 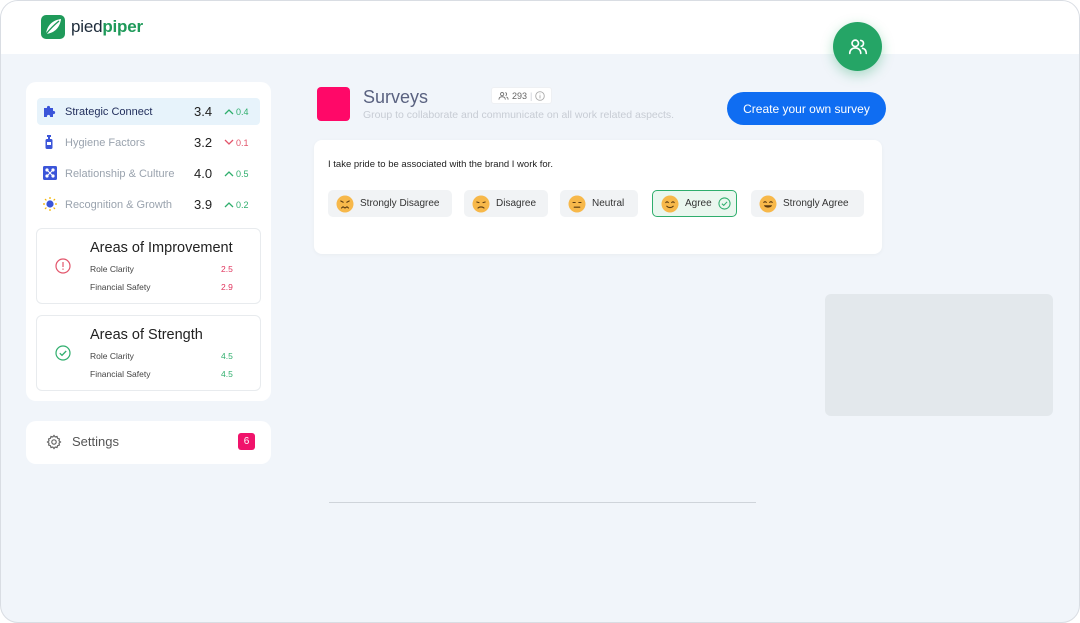 What do you see at coordinates (246, 441) in the screenshot?
I see `notification-badge: 6` at bounding box center [246, 441].